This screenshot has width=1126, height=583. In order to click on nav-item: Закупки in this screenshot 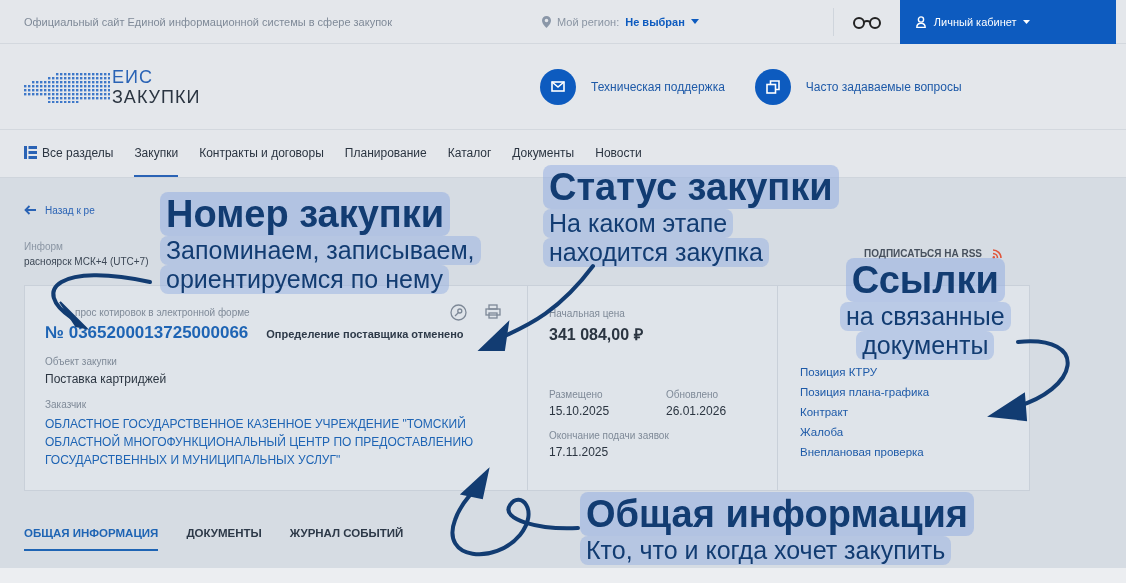, I will do `click(156, 153)`.